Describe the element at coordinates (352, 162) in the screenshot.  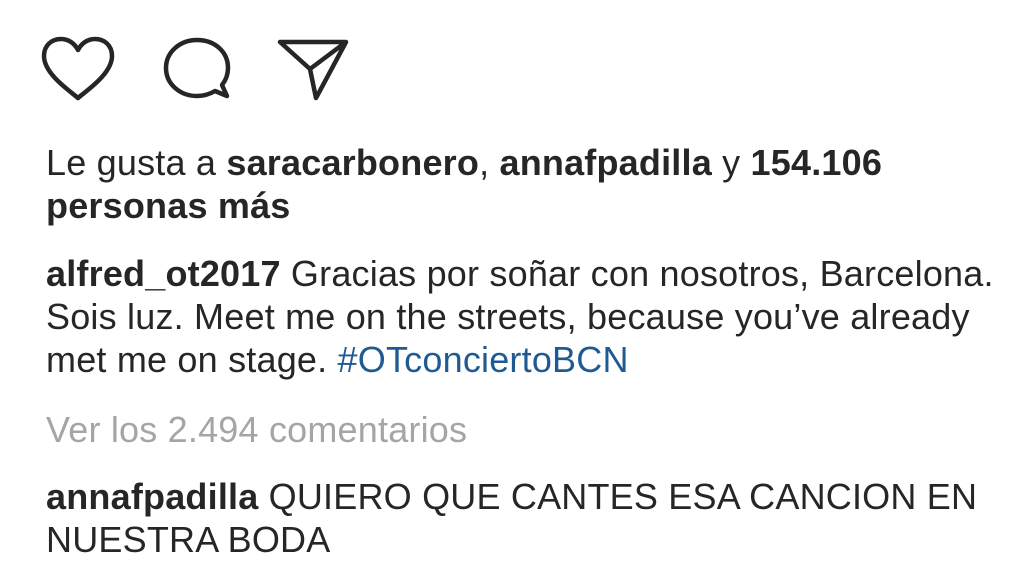
I see `liker-username-1: saracarbonero` at that location.